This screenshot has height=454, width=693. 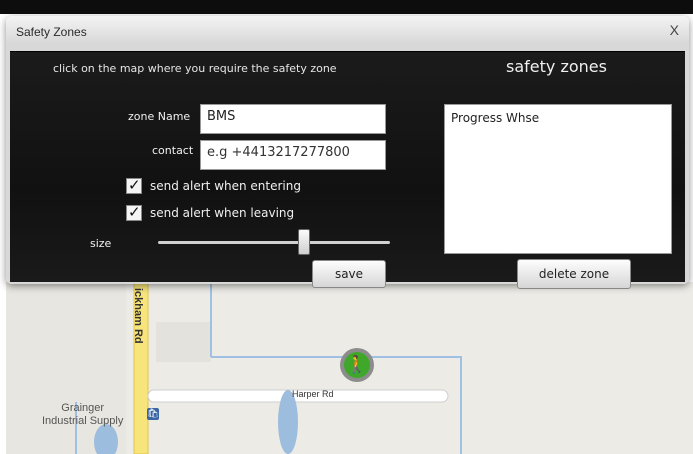 What do you see at coordinates (134, 212) in the screenshot?
I see `alert-leaving-checkbox` at bounding box center [134, 212].